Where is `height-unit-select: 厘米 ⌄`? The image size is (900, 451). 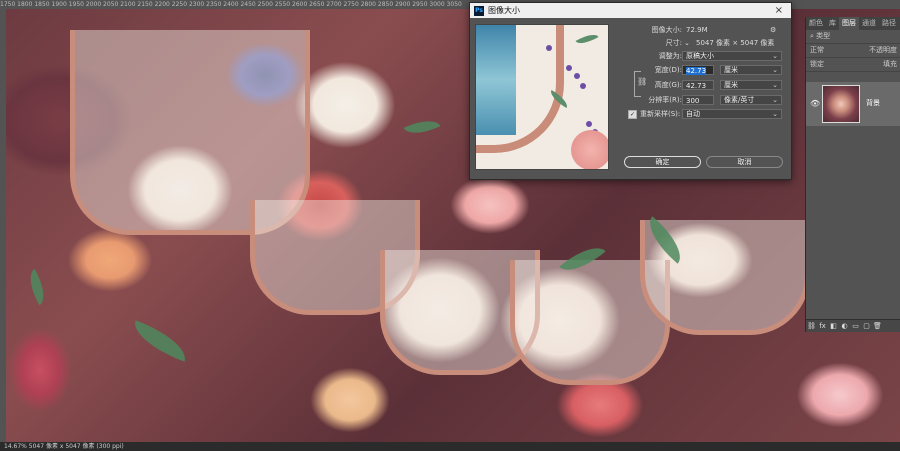
height-unit-select: 厘米 ⌄ is located at coordinates (751, 85).